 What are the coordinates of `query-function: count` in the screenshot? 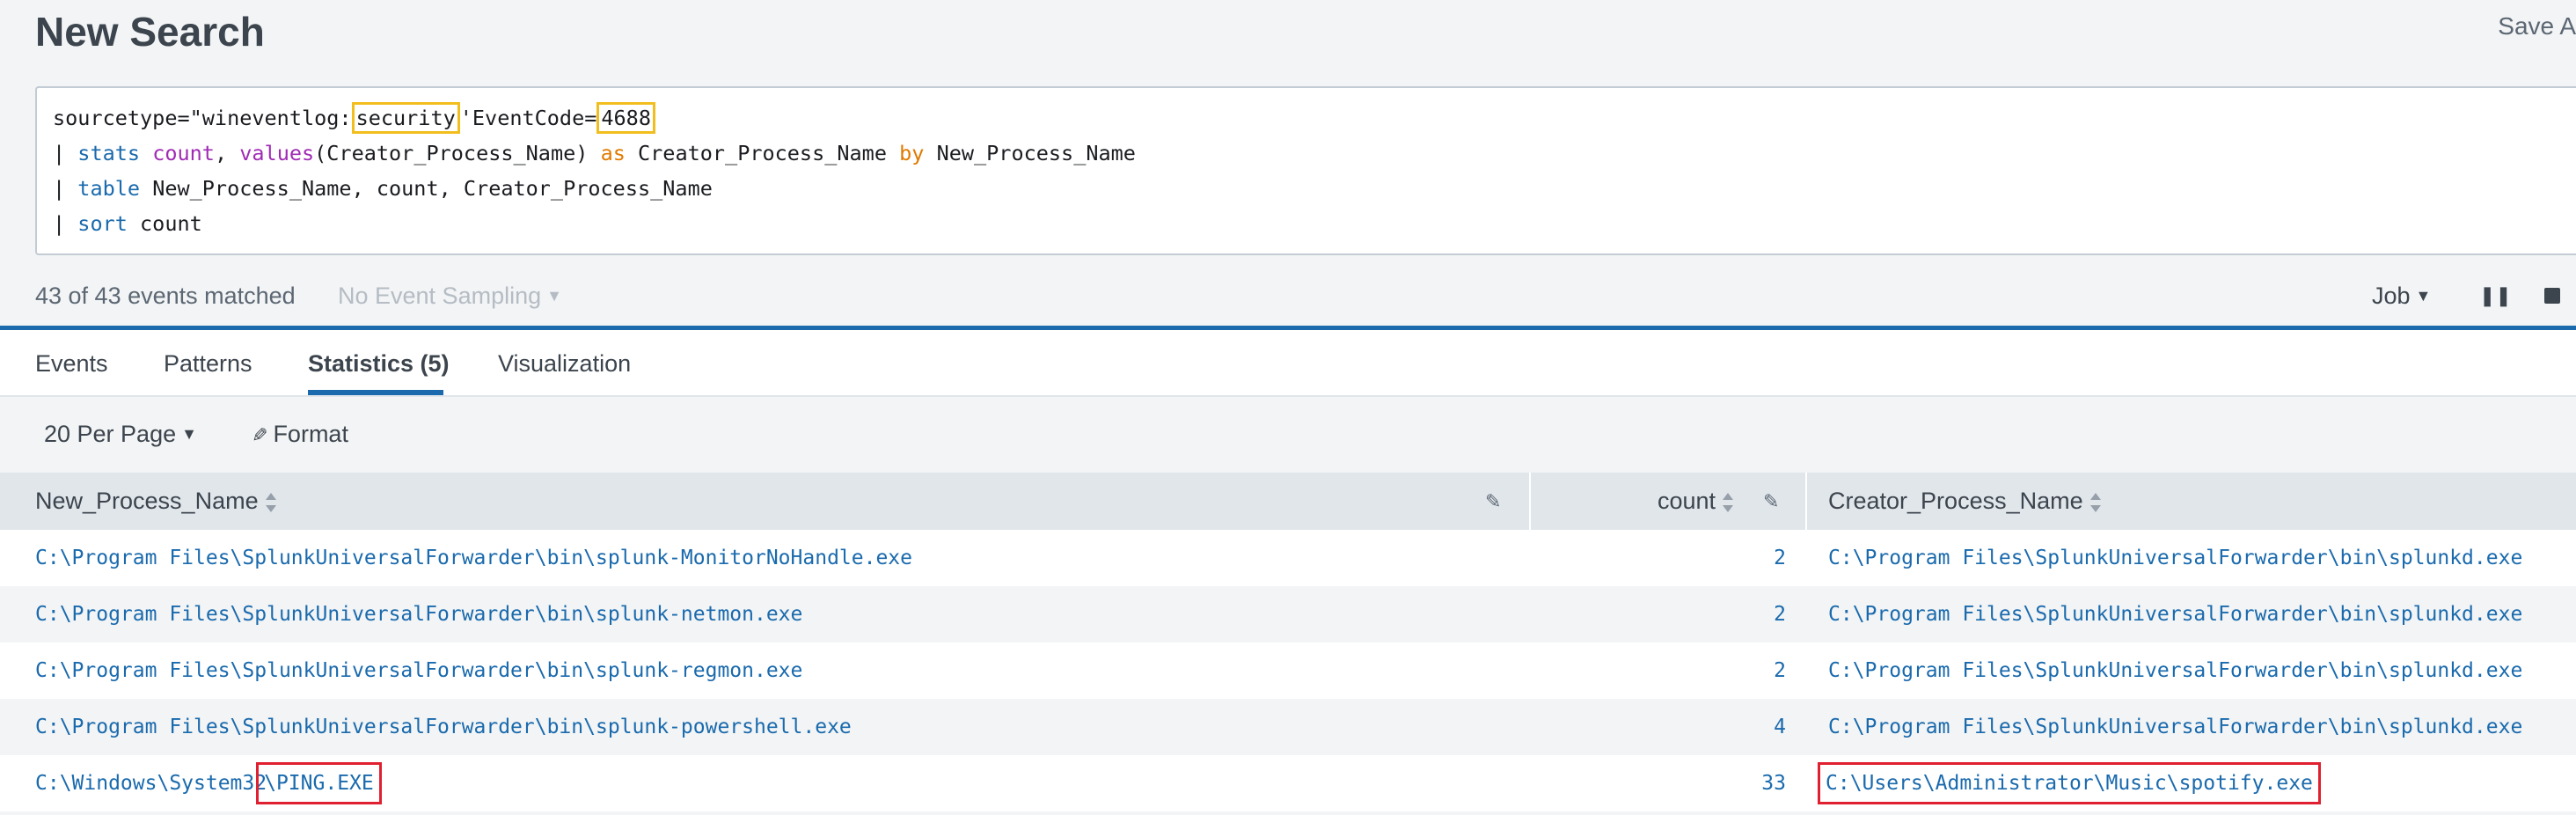 It's located at (183, 153).